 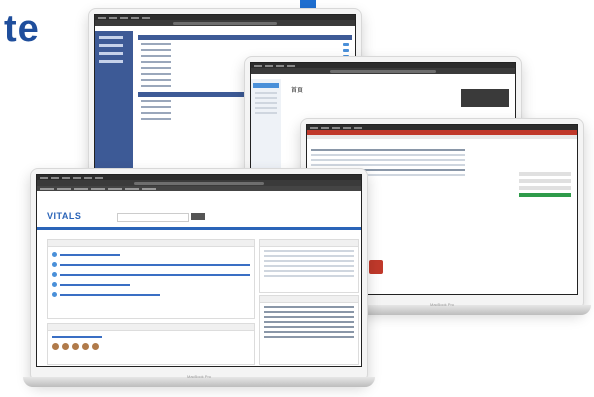 I want to click on nav-bar, so click(x=442, y=137).